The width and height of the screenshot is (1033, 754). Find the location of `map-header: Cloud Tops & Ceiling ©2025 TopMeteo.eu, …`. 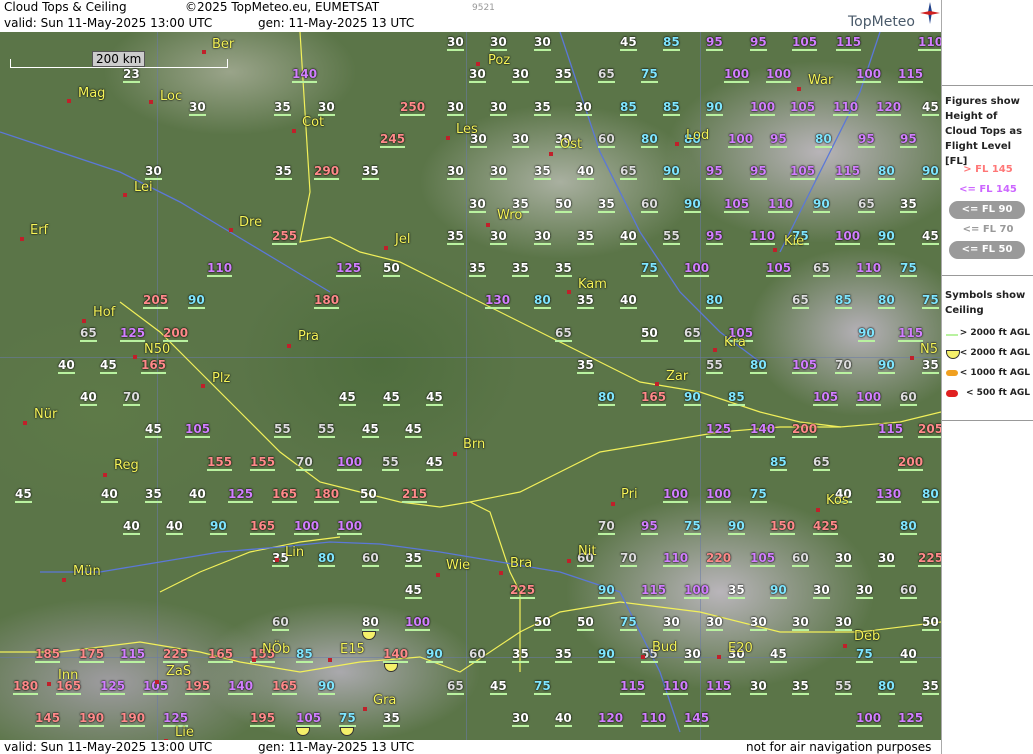

map-header: Cloud Tops & Ceiling ©2025 TopMeteo.eu, … is located at coordinates (470, 16).